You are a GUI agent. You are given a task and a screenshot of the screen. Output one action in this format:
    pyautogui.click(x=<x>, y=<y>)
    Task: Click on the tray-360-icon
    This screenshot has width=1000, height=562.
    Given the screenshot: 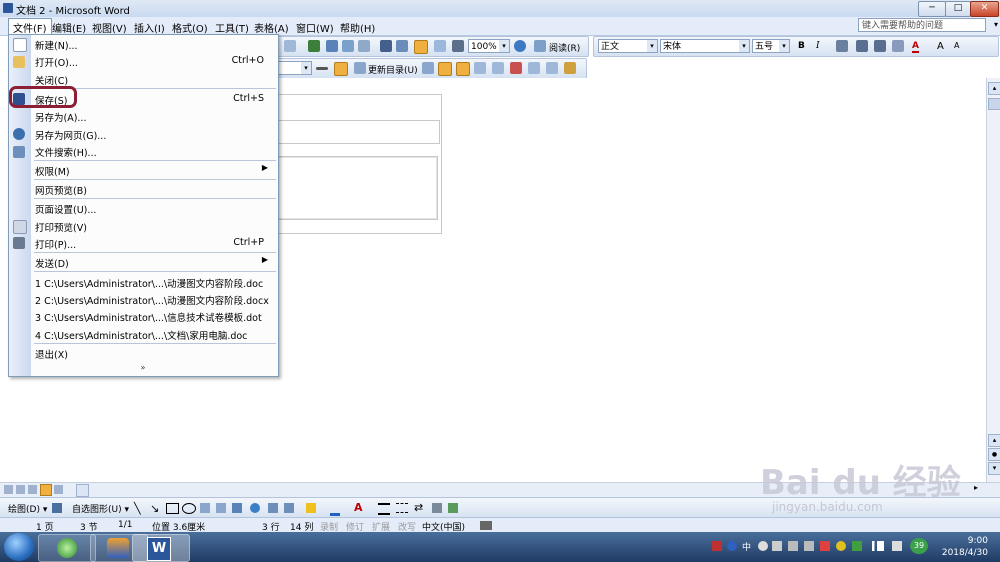 What is the action you would take?
    pyautogui.click(x=841, y=546)
    